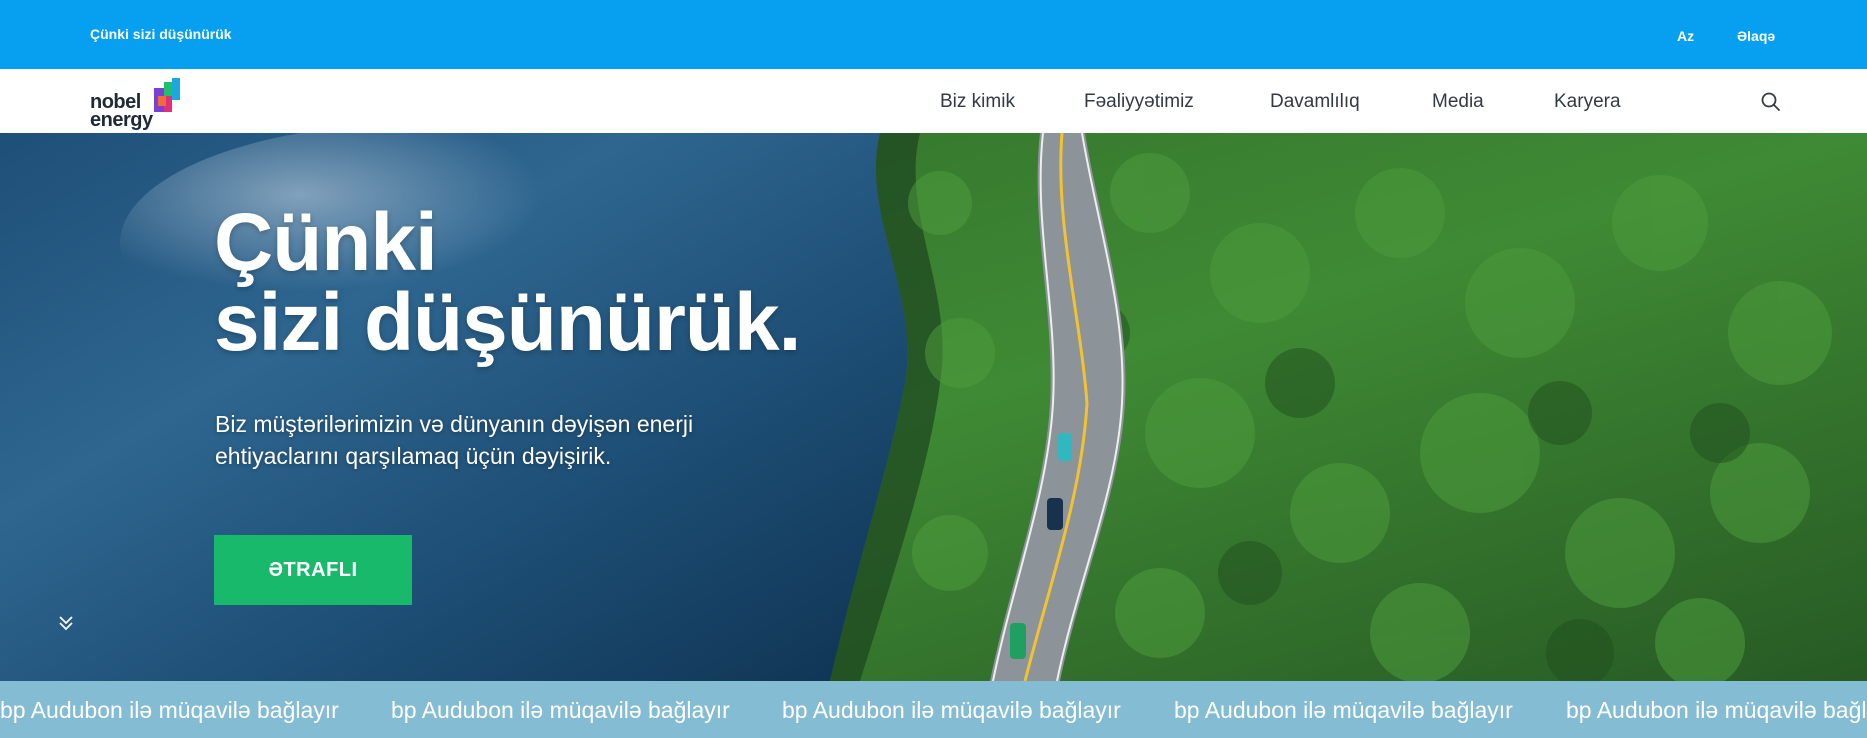  I want to click on contact-link: Əlaqə, so click(1756, 36).